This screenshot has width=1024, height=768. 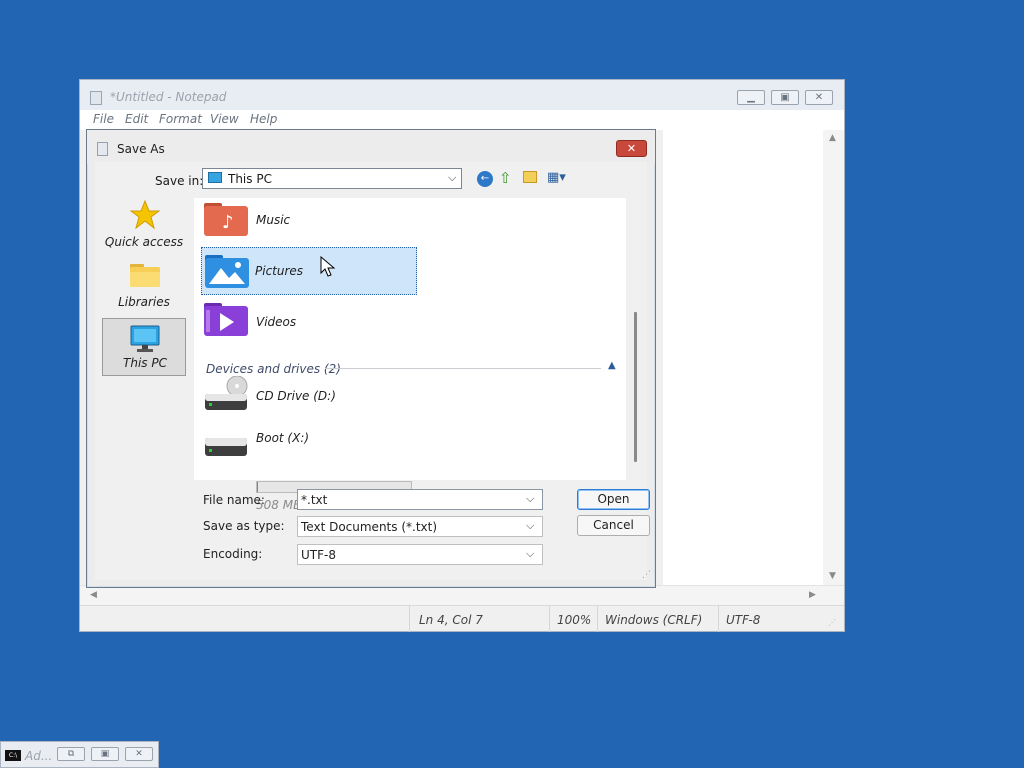 What do you see at coordinates (832, 576) in the screenshot?
I see `scroll-down-arrow-icon: ▼` at bounding box center [832, 576].